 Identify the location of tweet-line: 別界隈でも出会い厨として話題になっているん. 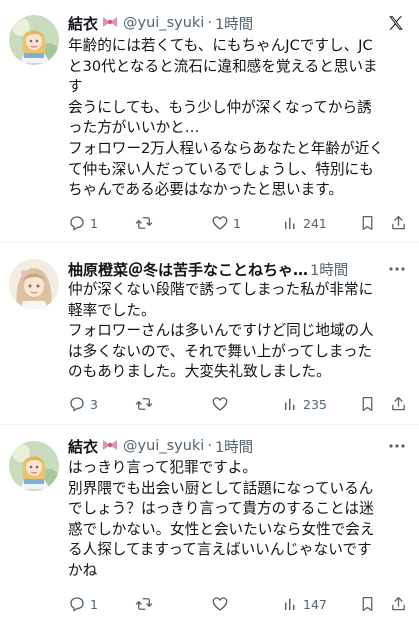
(221, 488).